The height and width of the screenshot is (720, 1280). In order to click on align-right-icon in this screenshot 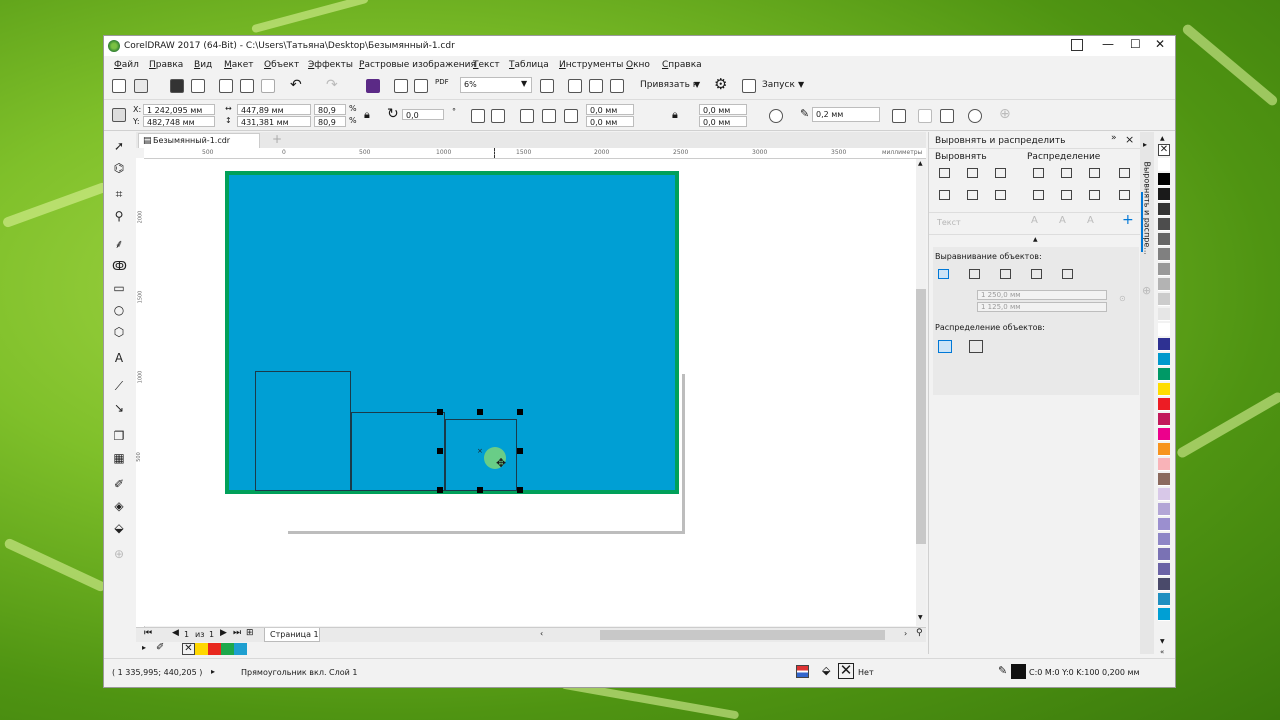, I will do `click(1000, 173)`.